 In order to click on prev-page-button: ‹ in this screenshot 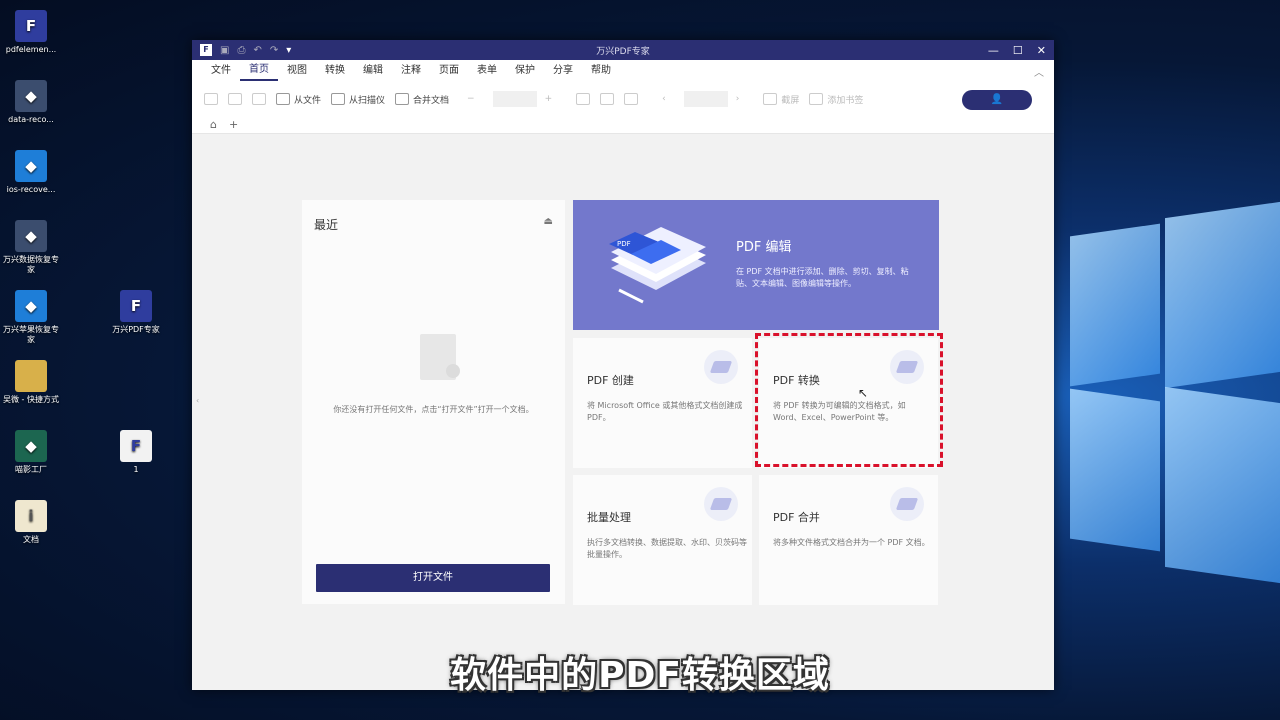, I will do `click(664, 99)`.